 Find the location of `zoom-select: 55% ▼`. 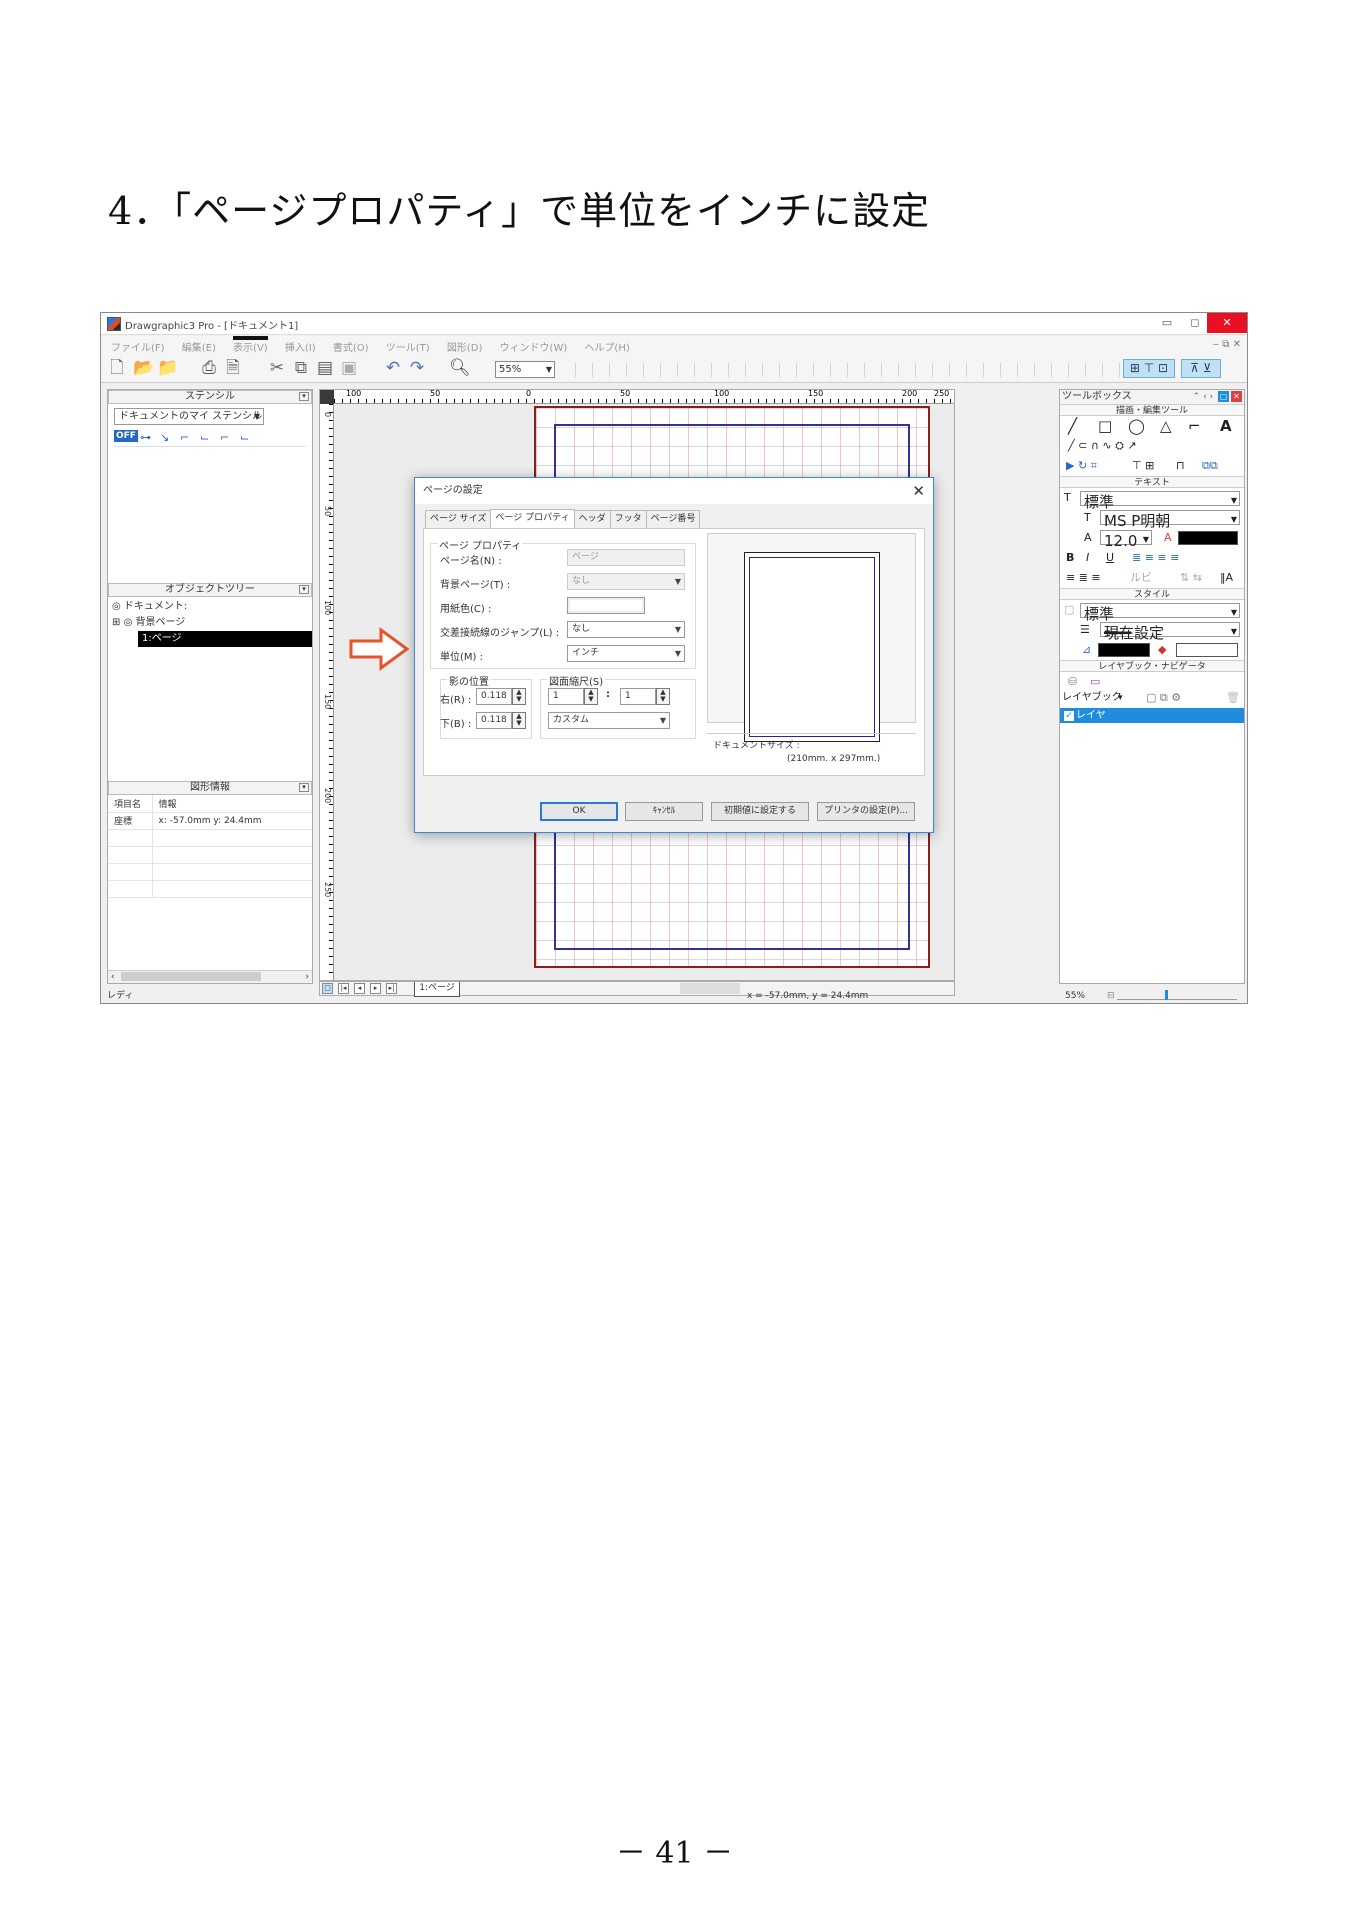

zoom-select: 55% ▼ is located at coordinates (525, 369).